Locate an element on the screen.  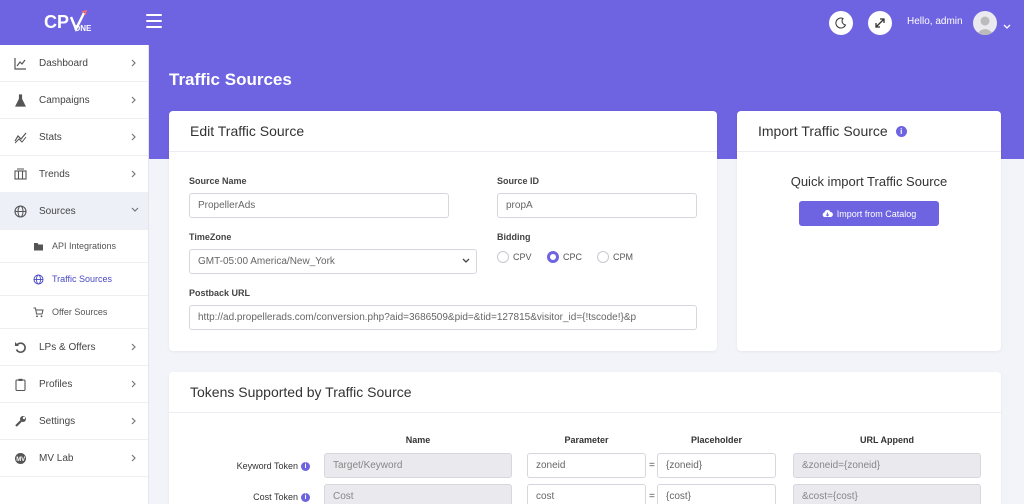
token-parameter-input: cost is located at coordinates (586, 494).